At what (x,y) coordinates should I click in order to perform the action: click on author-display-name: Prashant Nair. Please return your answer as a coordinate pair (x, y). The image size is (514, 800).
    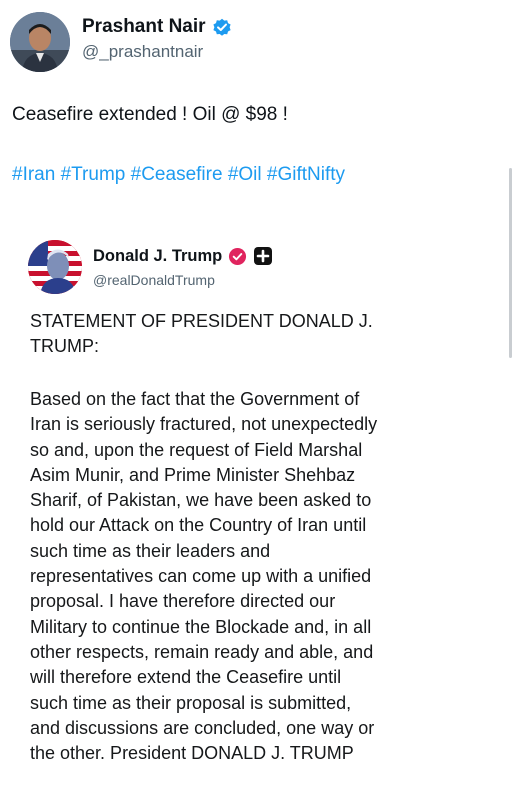
    Looking at the image, I should click on (144, 27).